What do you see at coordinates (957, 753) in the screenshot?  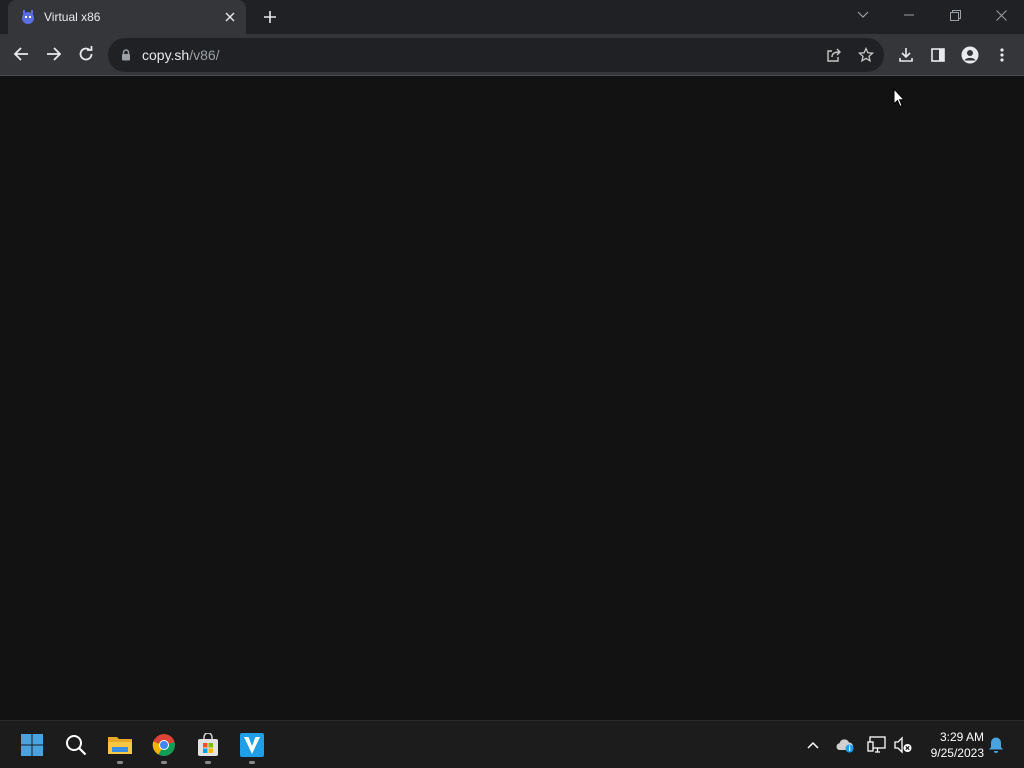 I see `clock-date: 9/25/2023` at bounding box center [957, 753].